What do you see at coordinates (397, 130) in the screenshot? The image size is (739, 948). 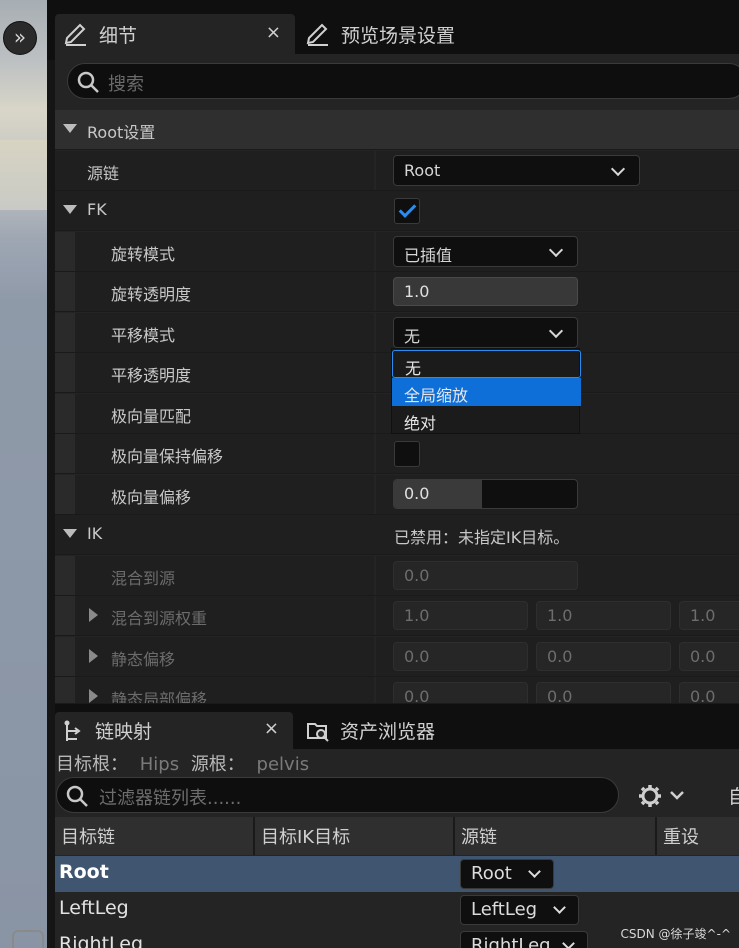 I see `section-root-settings: Root设置` at bounding box center [397, 130].